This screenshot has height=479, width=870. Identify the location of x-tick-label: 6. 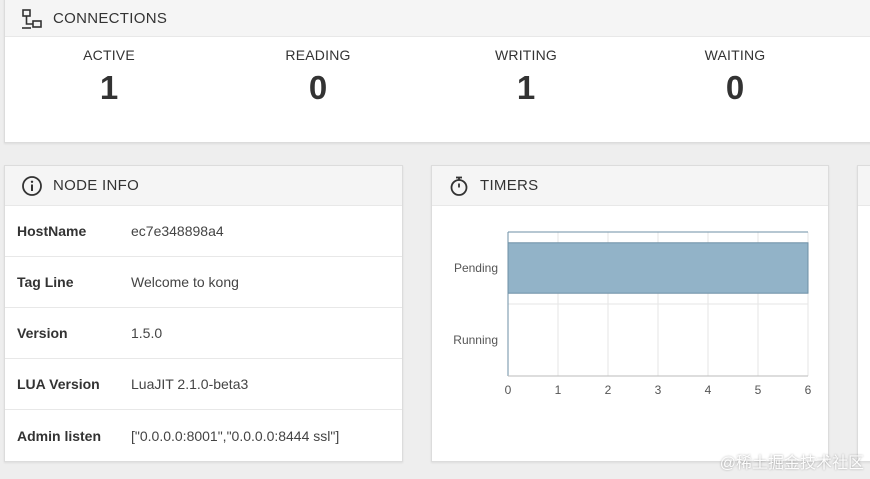
(808, 390).